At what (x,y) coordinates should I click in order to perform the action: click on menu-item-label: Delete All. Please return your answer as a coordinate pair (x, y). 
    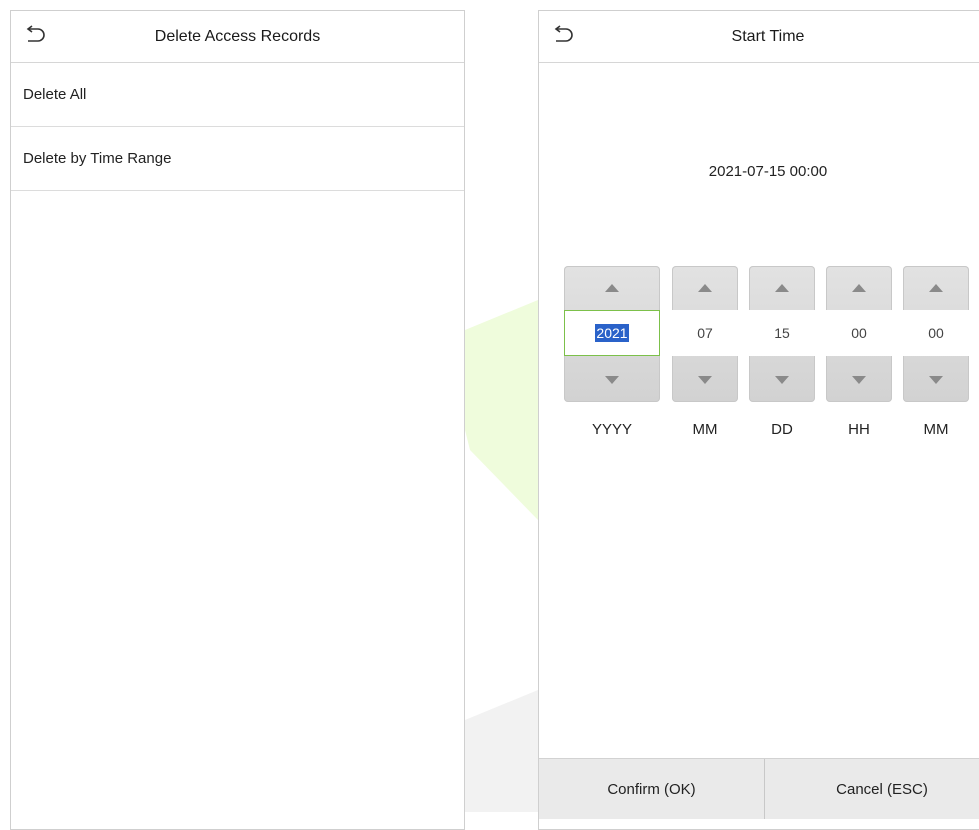
    Looking at the image, I should click on (55, 94).